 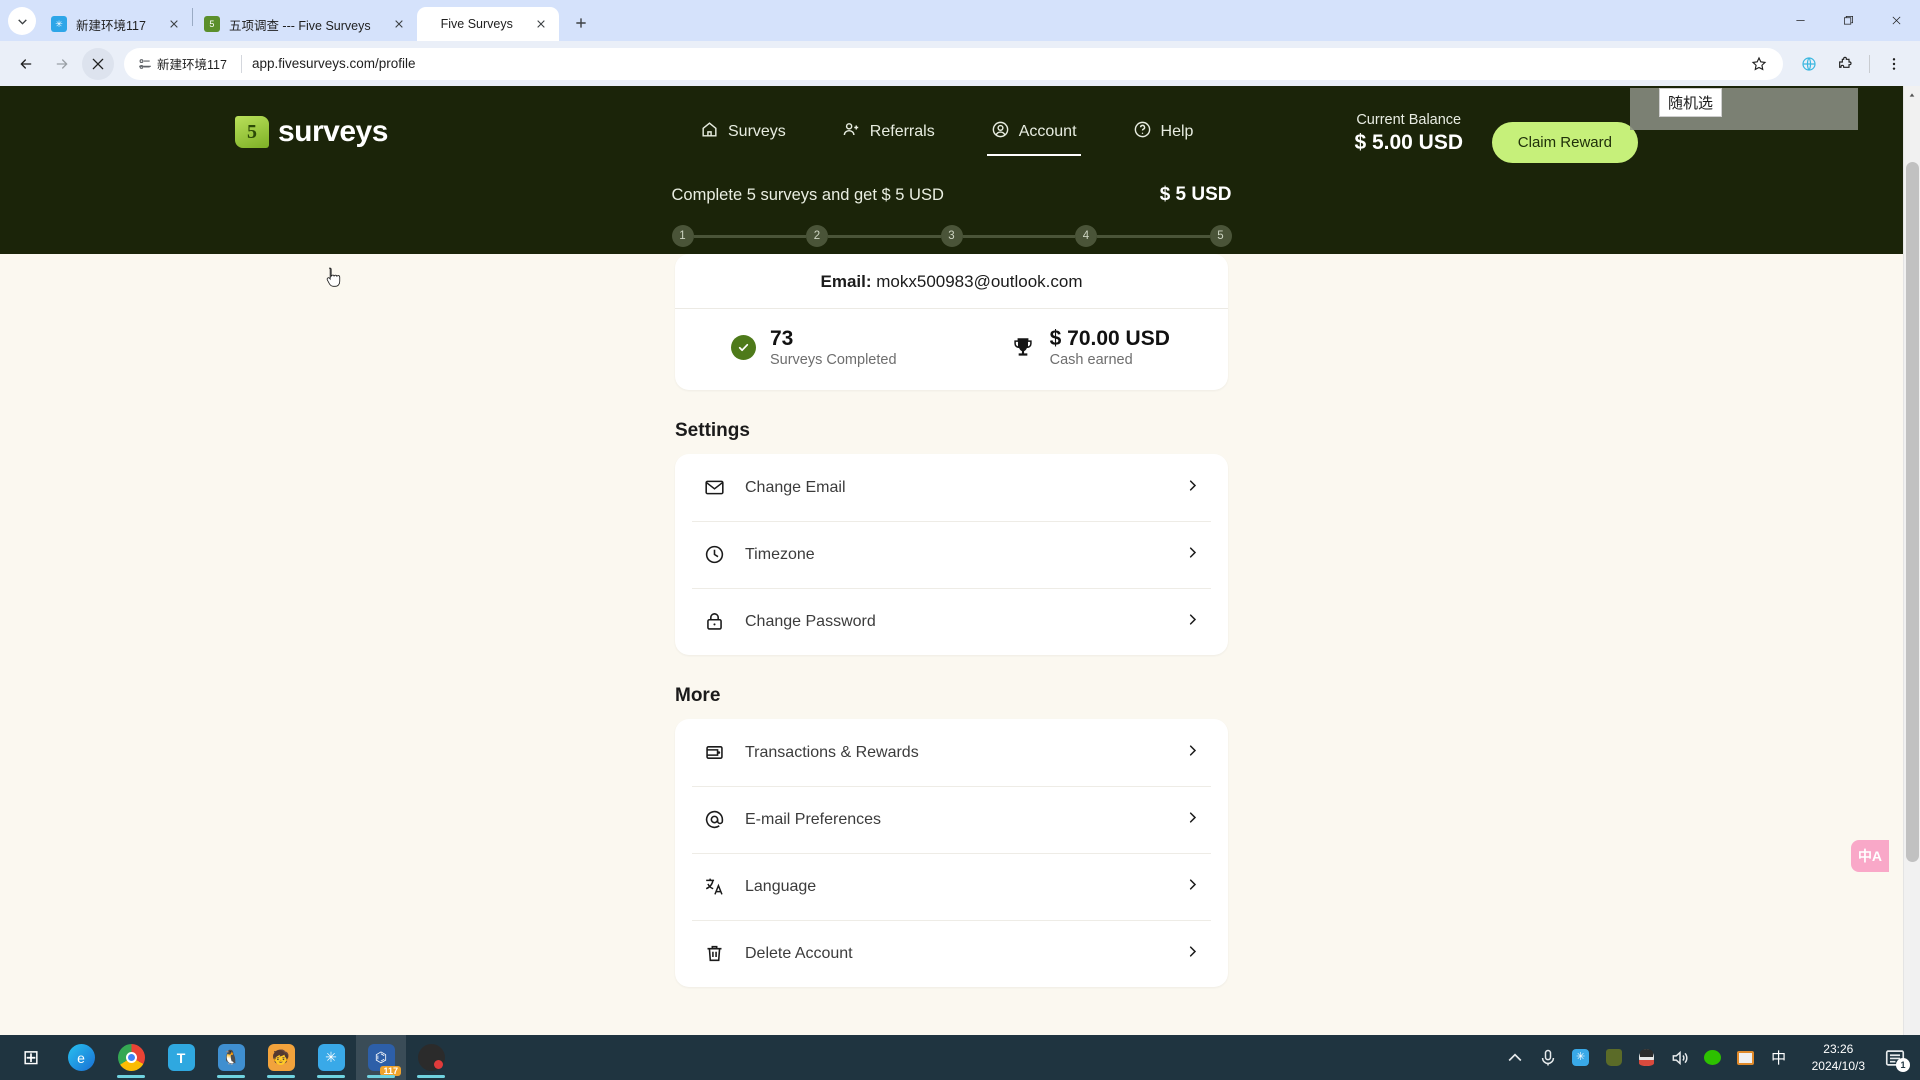 What do you see at coordinates (951, 819) in the screenshot?
I see `more-row-email-preferences: E-mail Preferences` at bounding box center [951, 819].